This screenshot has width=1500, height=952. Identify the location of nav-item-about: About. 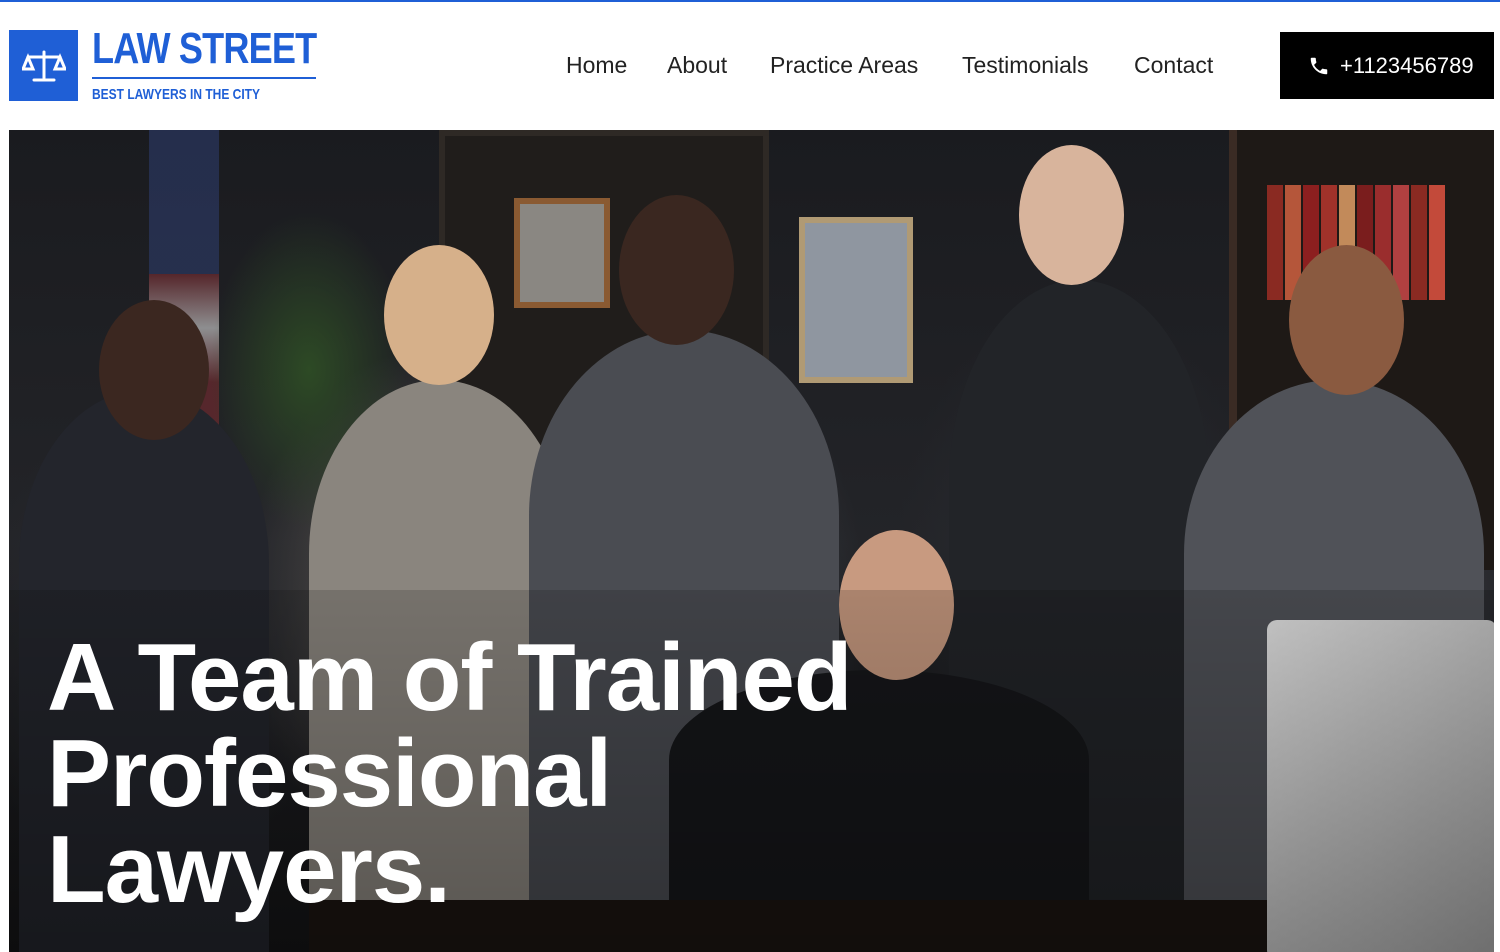
(697, 65).